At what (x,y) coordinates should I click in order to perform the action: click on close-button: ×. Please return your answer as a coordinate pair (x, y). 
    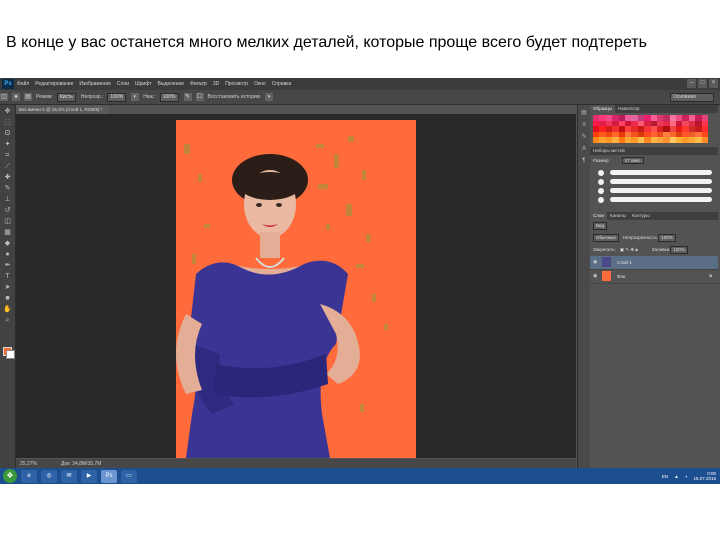
    Looking at the image, I should click on (713, 83).